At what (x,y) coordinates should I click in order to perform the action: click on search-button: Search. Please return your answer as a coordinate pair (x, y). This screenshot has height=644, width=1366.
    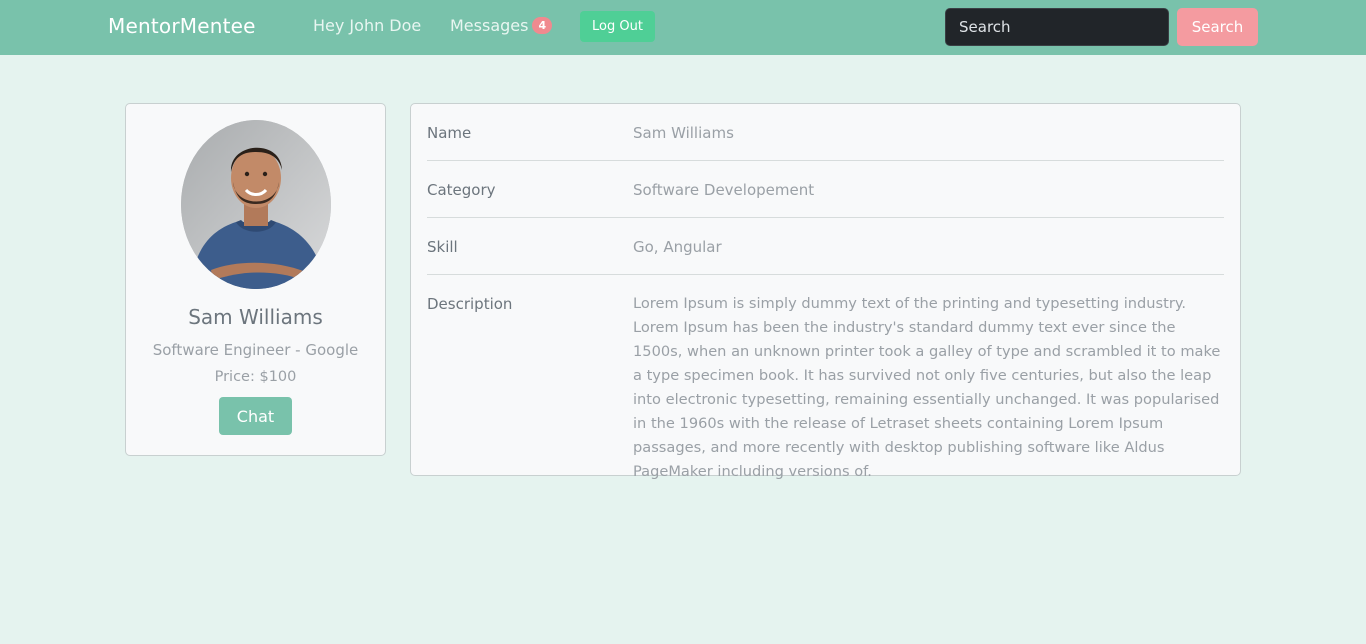
    Looking at the image, I should click on (1217, 27).